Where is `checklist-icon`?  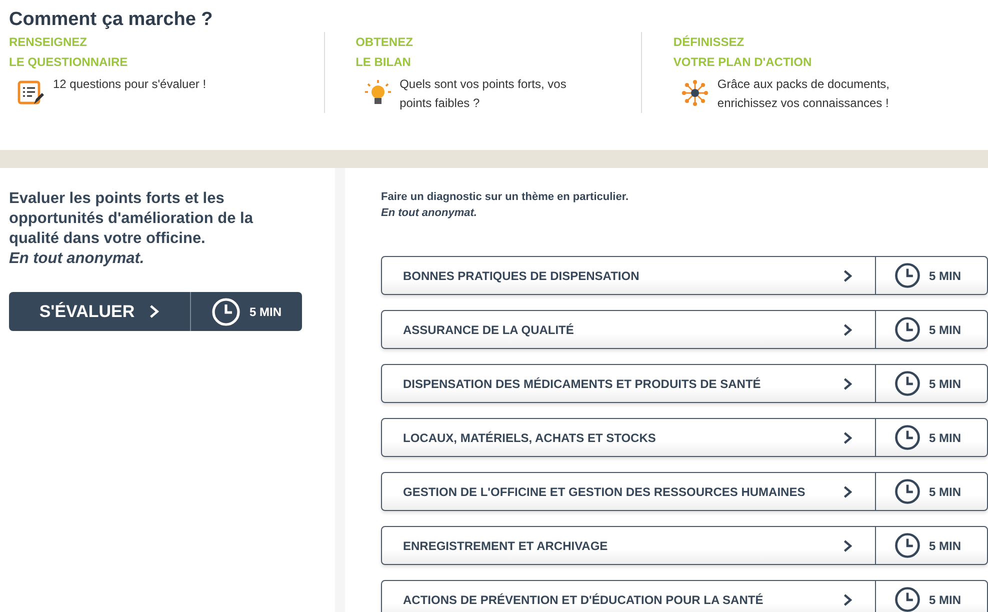
checklist-icon is located at coordinates (31, 93).